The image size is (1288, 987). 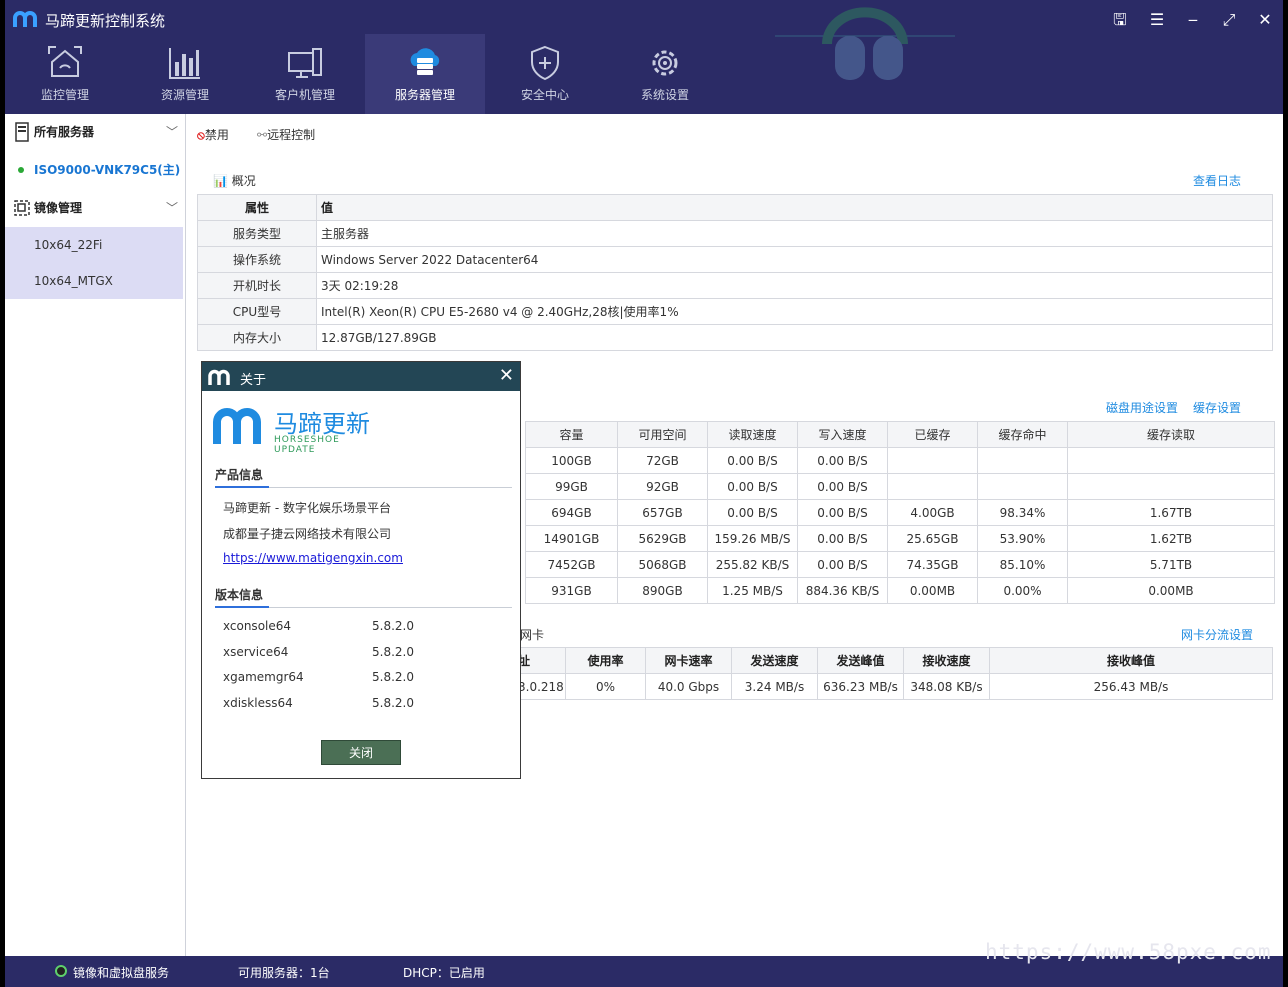 I want to click on table-header: 写入速度, so click(x=842, y=434).